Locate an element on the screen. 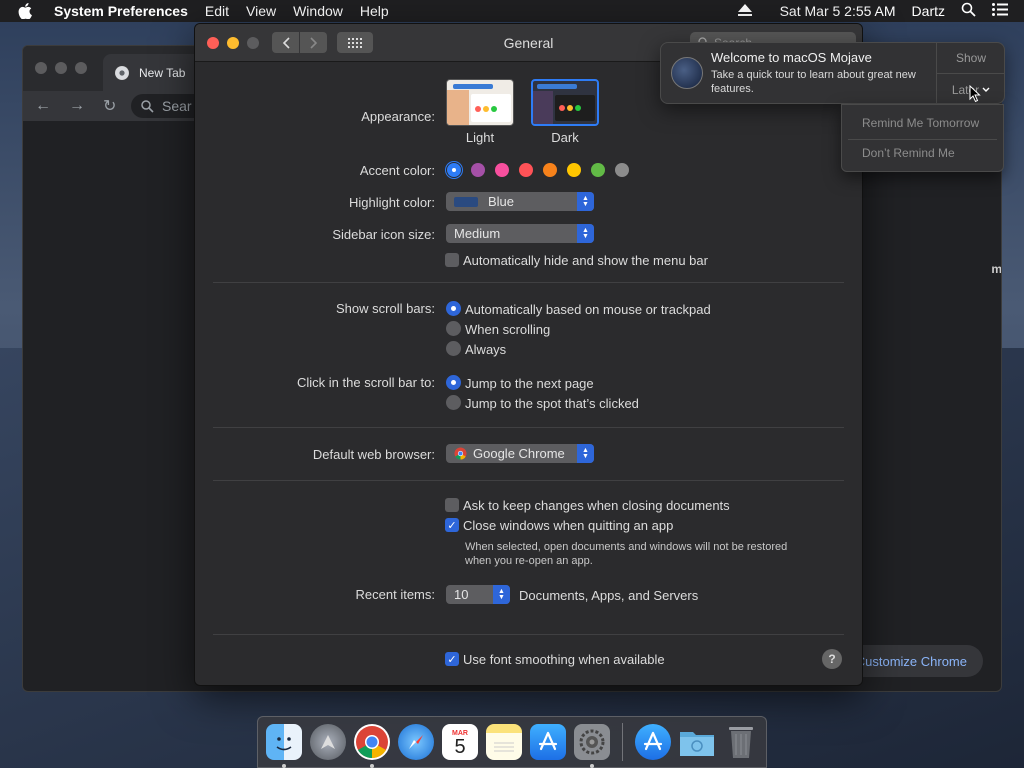 The width and height of the screenshot is (1024, 768). back-arrow-icon: ← is located at coordinates (43, 106).